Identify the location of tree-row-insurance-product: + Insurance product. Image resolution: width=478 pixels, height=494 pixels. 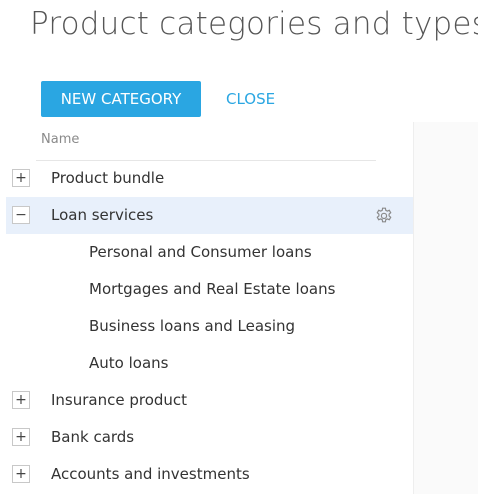
(209, 400).